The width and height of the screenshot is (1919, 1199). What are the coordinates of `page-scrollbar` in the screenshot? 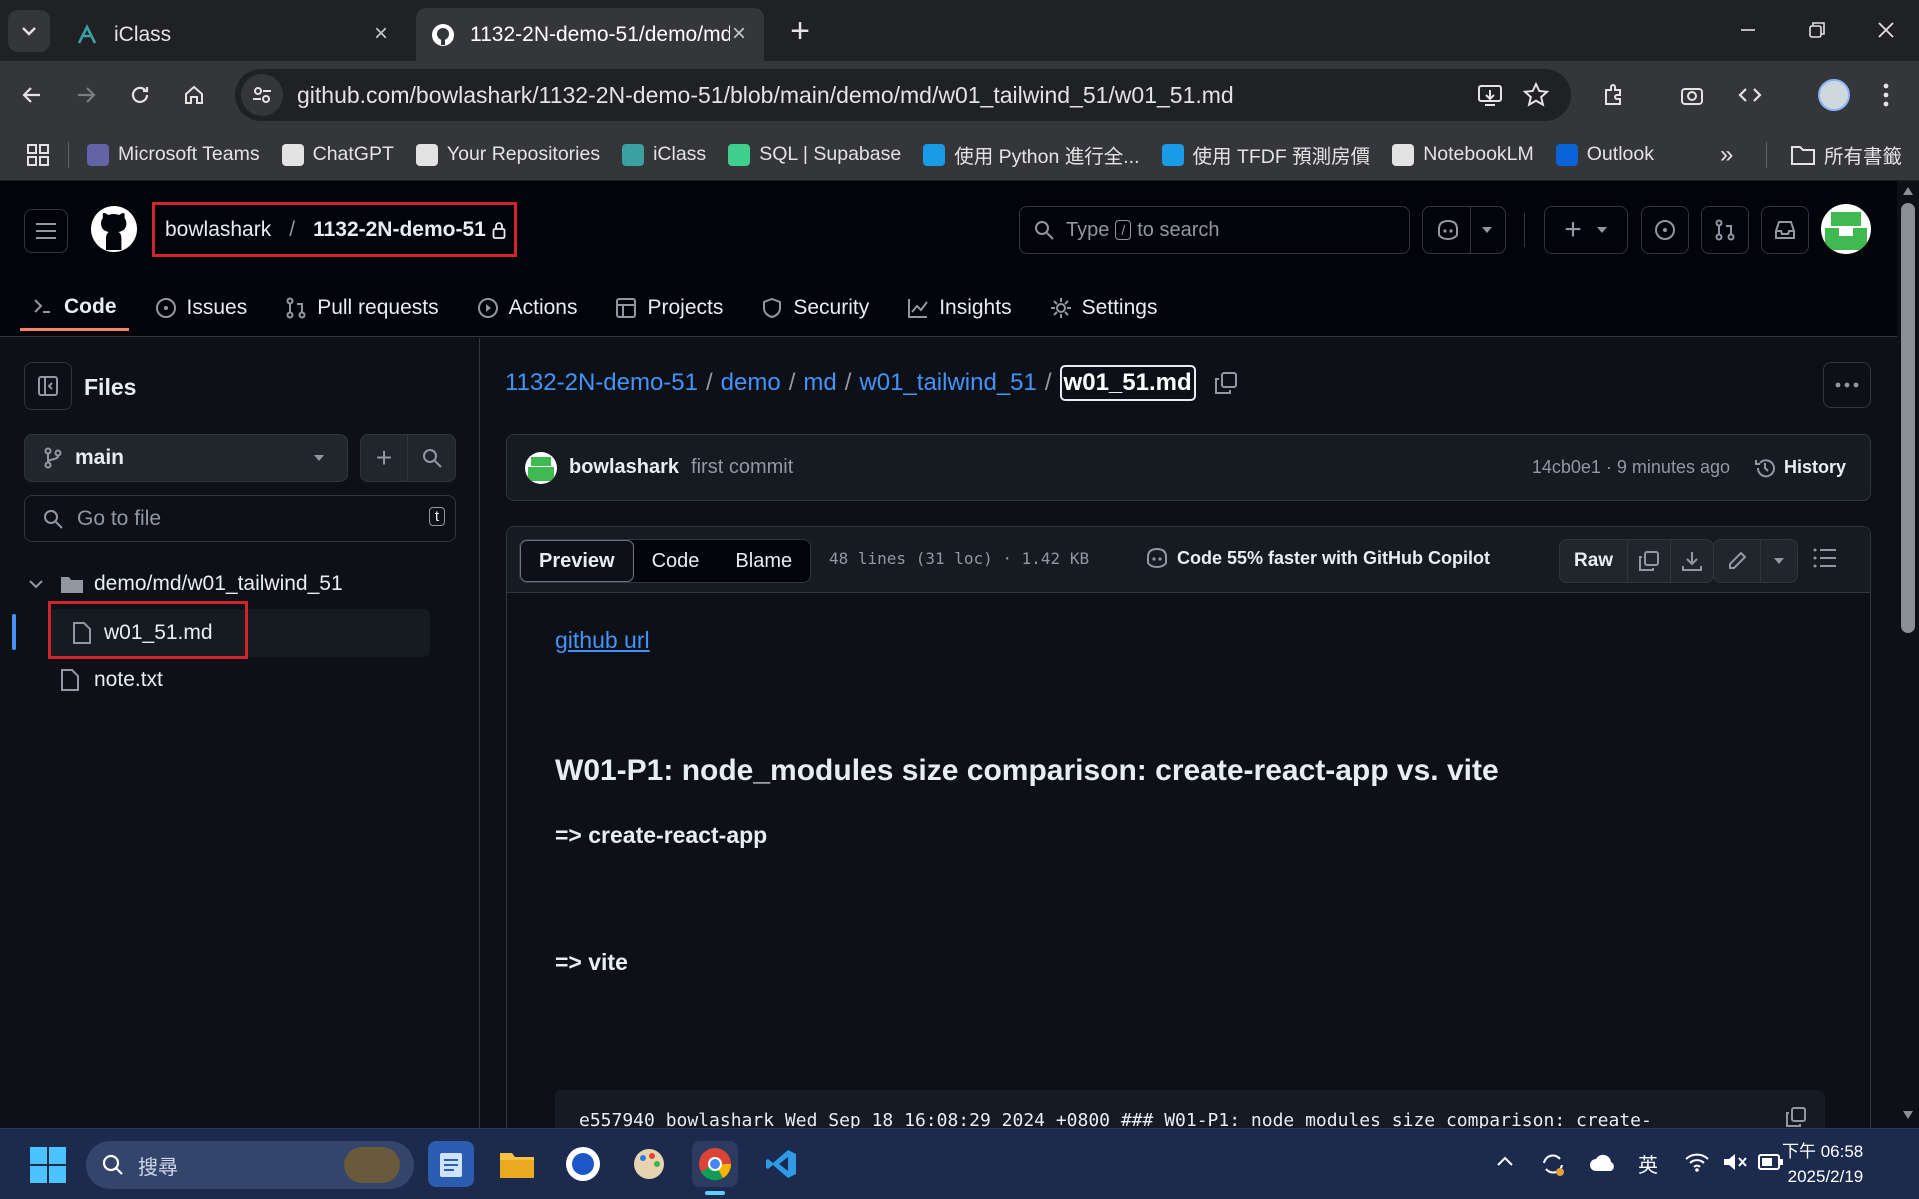 It's located at (1908, 654).